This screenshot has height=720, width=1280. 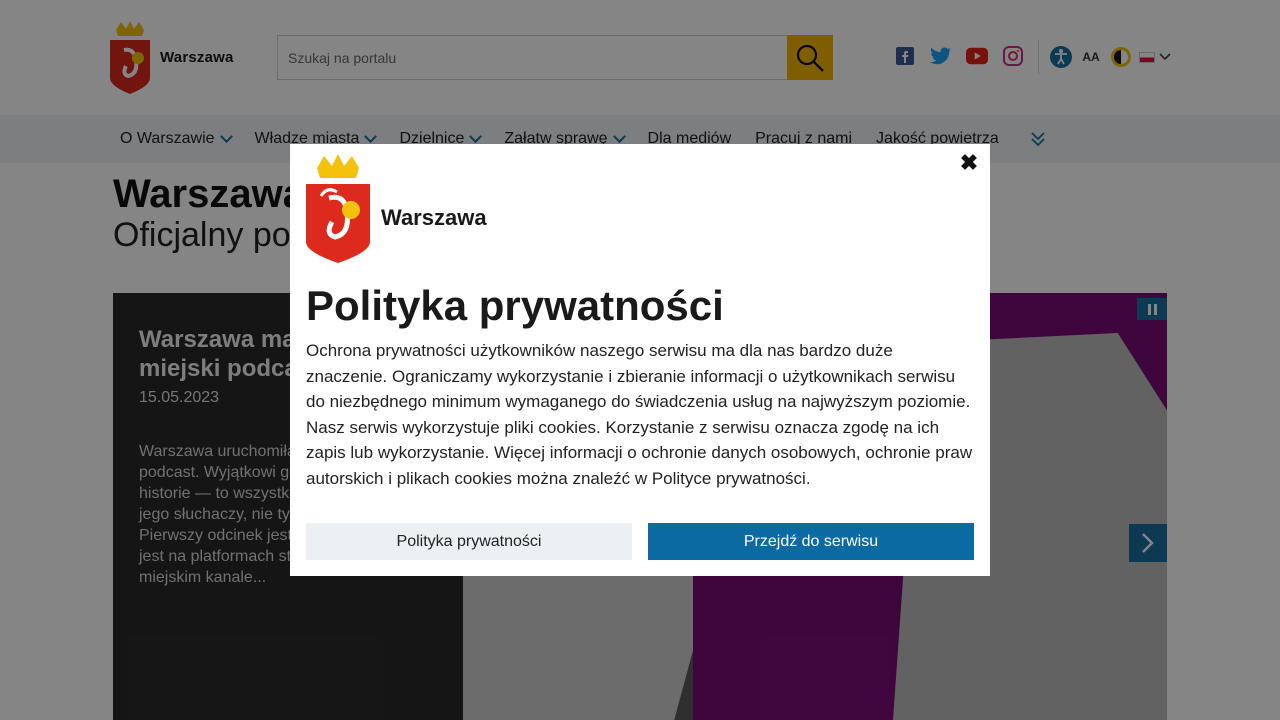 I want to click on go-to-service-button: Przejdź do serwisu, so click(x=811, y=541).